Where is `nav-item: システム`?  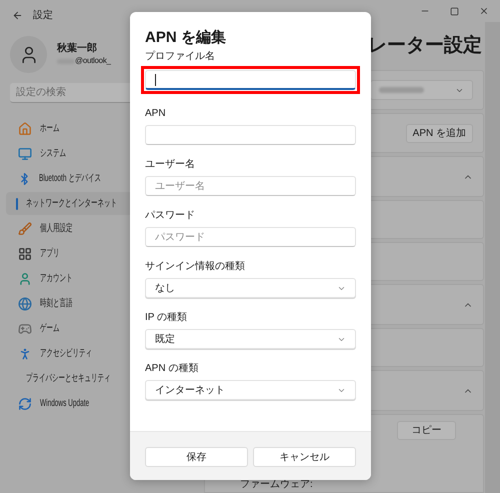
nav-item: システム is located at coordinates (70, 153).